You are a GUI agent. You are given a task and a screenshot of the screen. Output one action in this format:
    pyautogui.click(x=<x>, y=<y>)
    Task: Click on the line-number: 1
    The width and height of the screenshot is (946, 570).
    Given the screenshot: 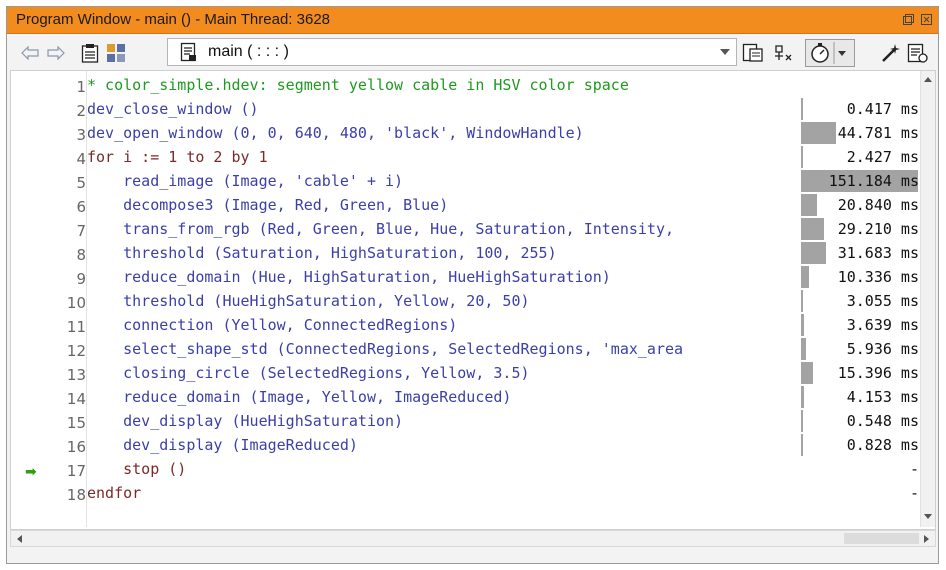 What is the action you would take?
    pyautogui.click(x=81, y=87)
    